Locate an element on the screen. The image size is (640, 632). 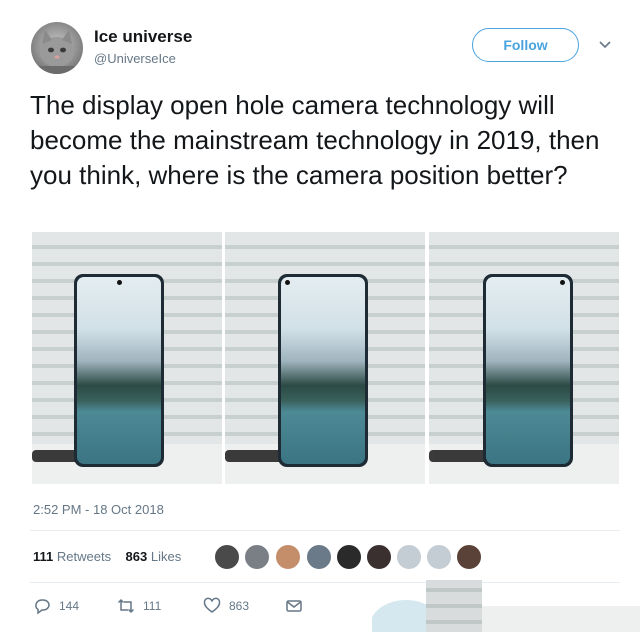
reply-icon is located at coordinates (42, 607).